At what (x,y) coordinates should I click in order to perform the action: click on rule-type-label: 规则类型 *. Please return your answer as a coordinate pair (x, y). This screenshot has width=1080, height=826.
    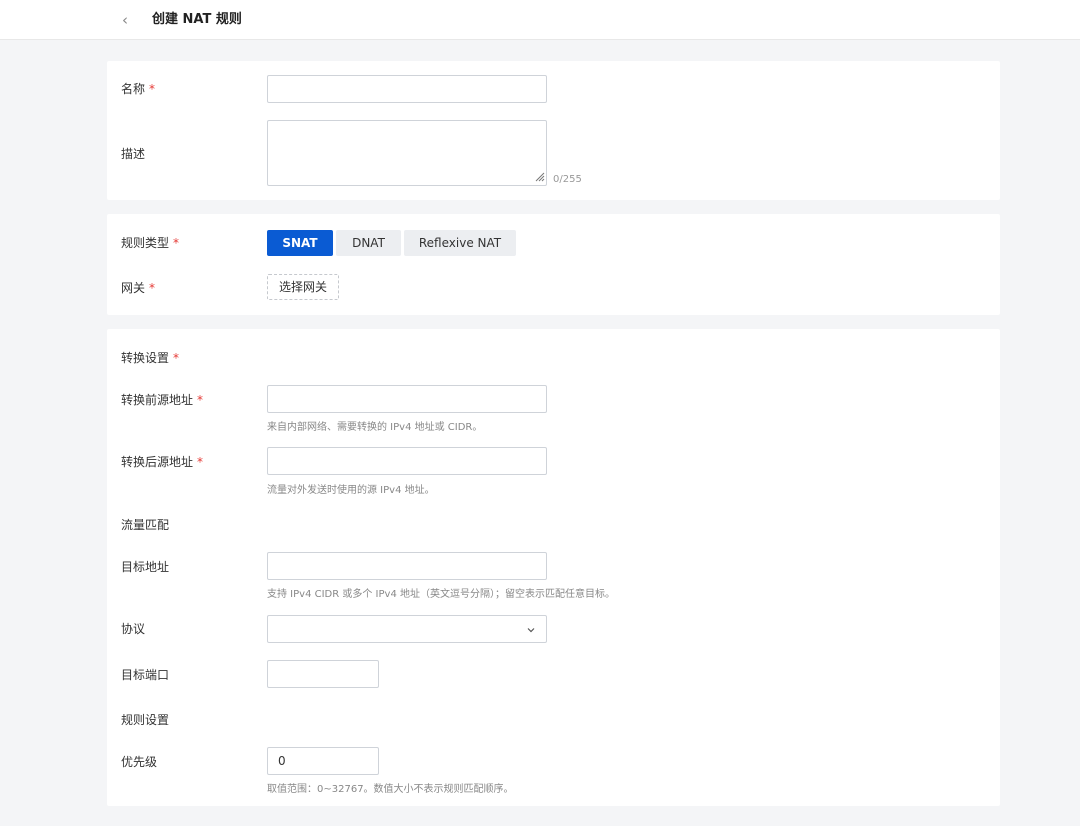
    Looking at the image, I should click on (150, 243).